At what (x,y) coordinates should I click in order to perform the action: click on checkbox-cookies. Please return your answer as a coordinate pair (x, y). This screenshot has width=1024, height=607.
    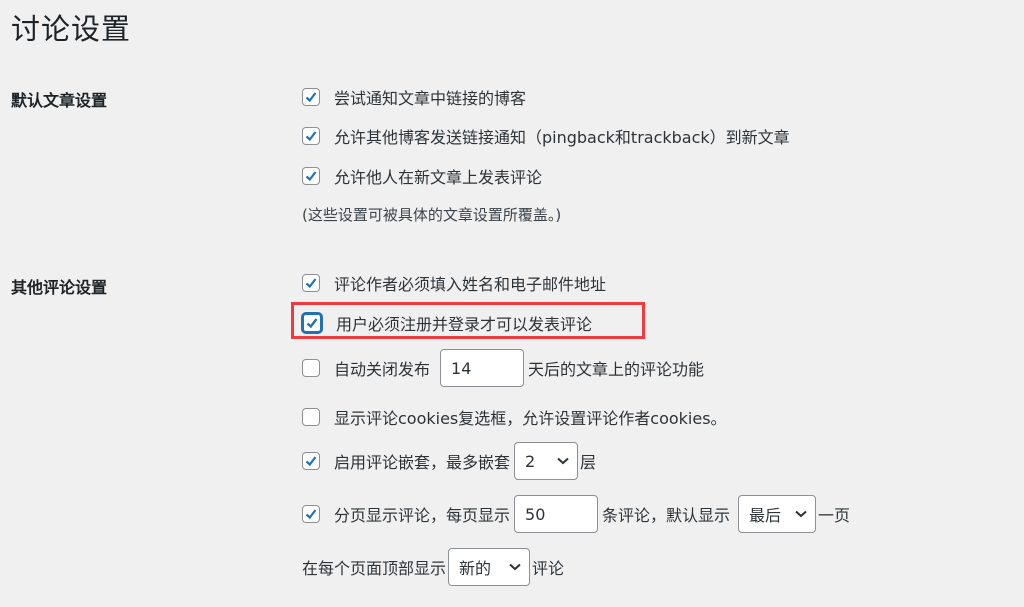
    Looking at the image, I should click on (311, 417).